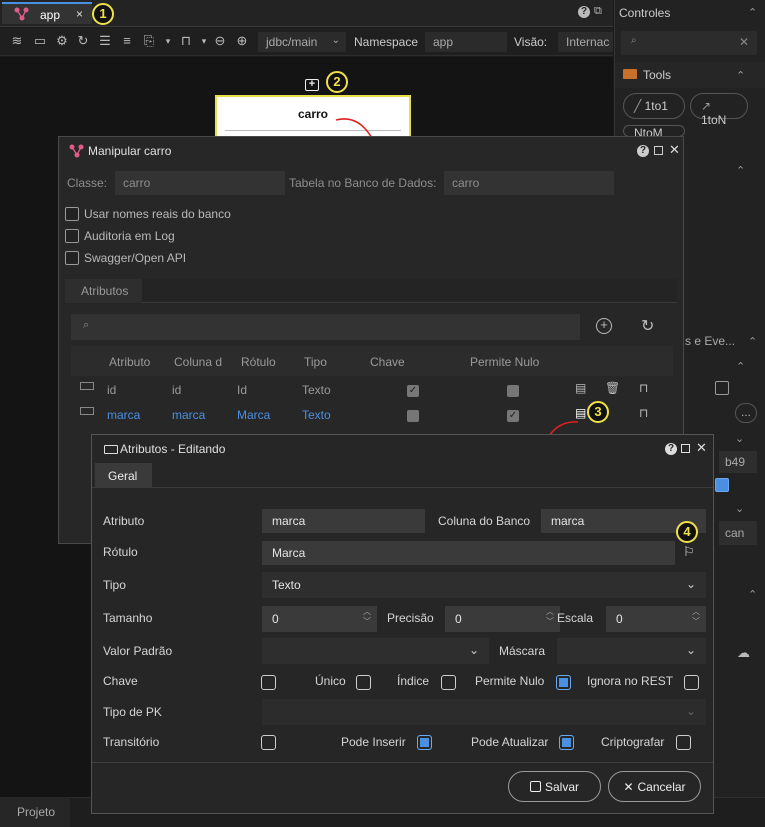  What do you see at coordinates (62, 41) in the screenshot?
I see `settings-icon: ⚙` at bounding box center [62, 41].